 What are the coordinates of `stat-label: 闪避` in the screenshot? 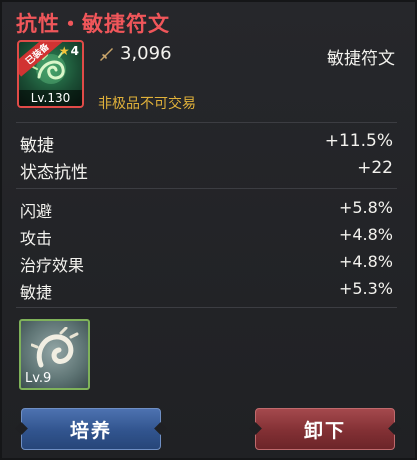 It's located at (36, 211).